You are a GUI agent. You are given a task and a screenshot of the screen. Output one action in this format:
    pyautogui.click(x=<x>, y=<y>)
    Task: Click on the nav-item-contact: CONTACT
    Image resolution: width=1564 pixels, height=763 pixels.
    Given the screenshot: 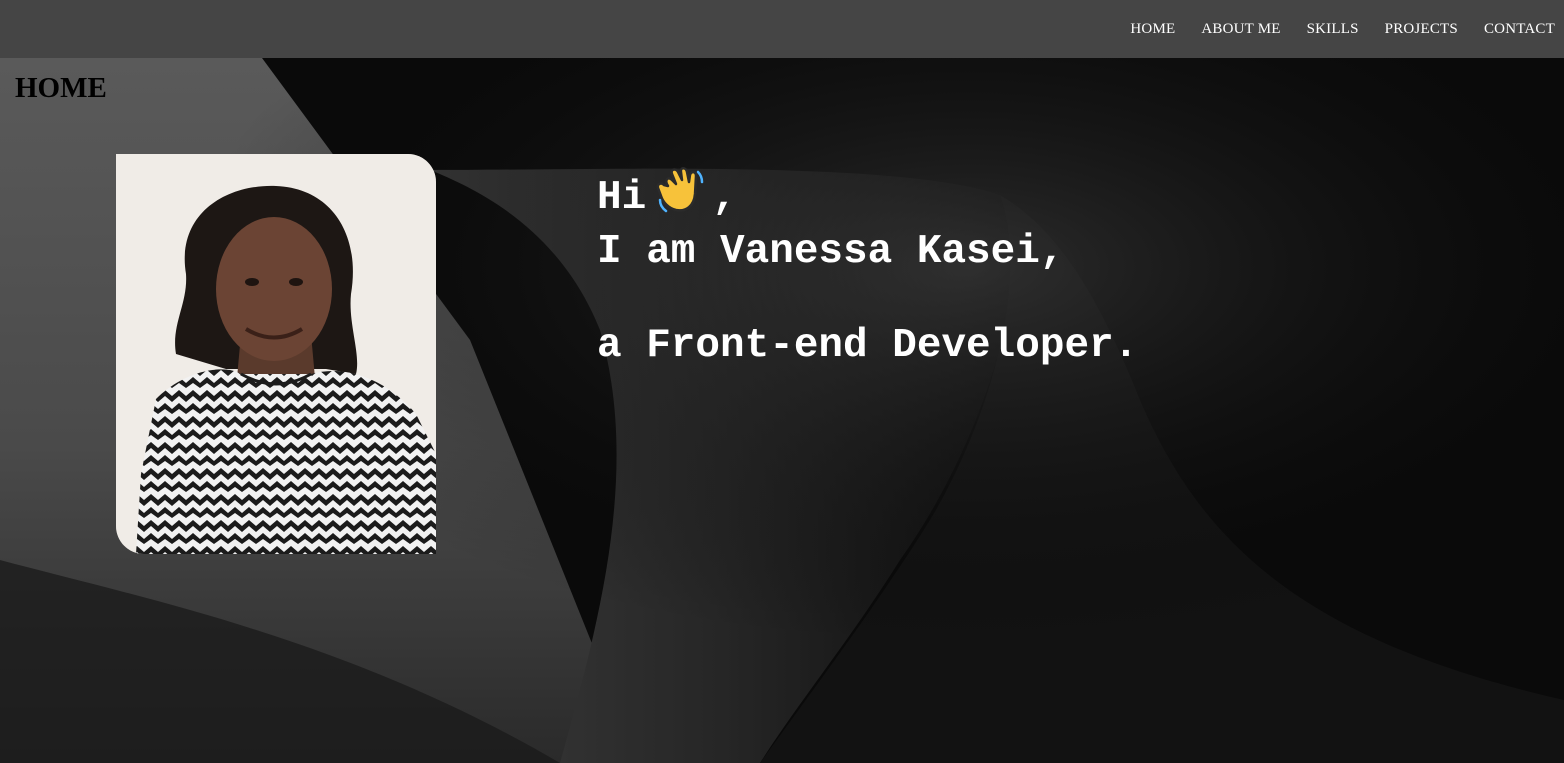 What is the action you would take?
    pyautogui.click(x=1506, y=29)
    